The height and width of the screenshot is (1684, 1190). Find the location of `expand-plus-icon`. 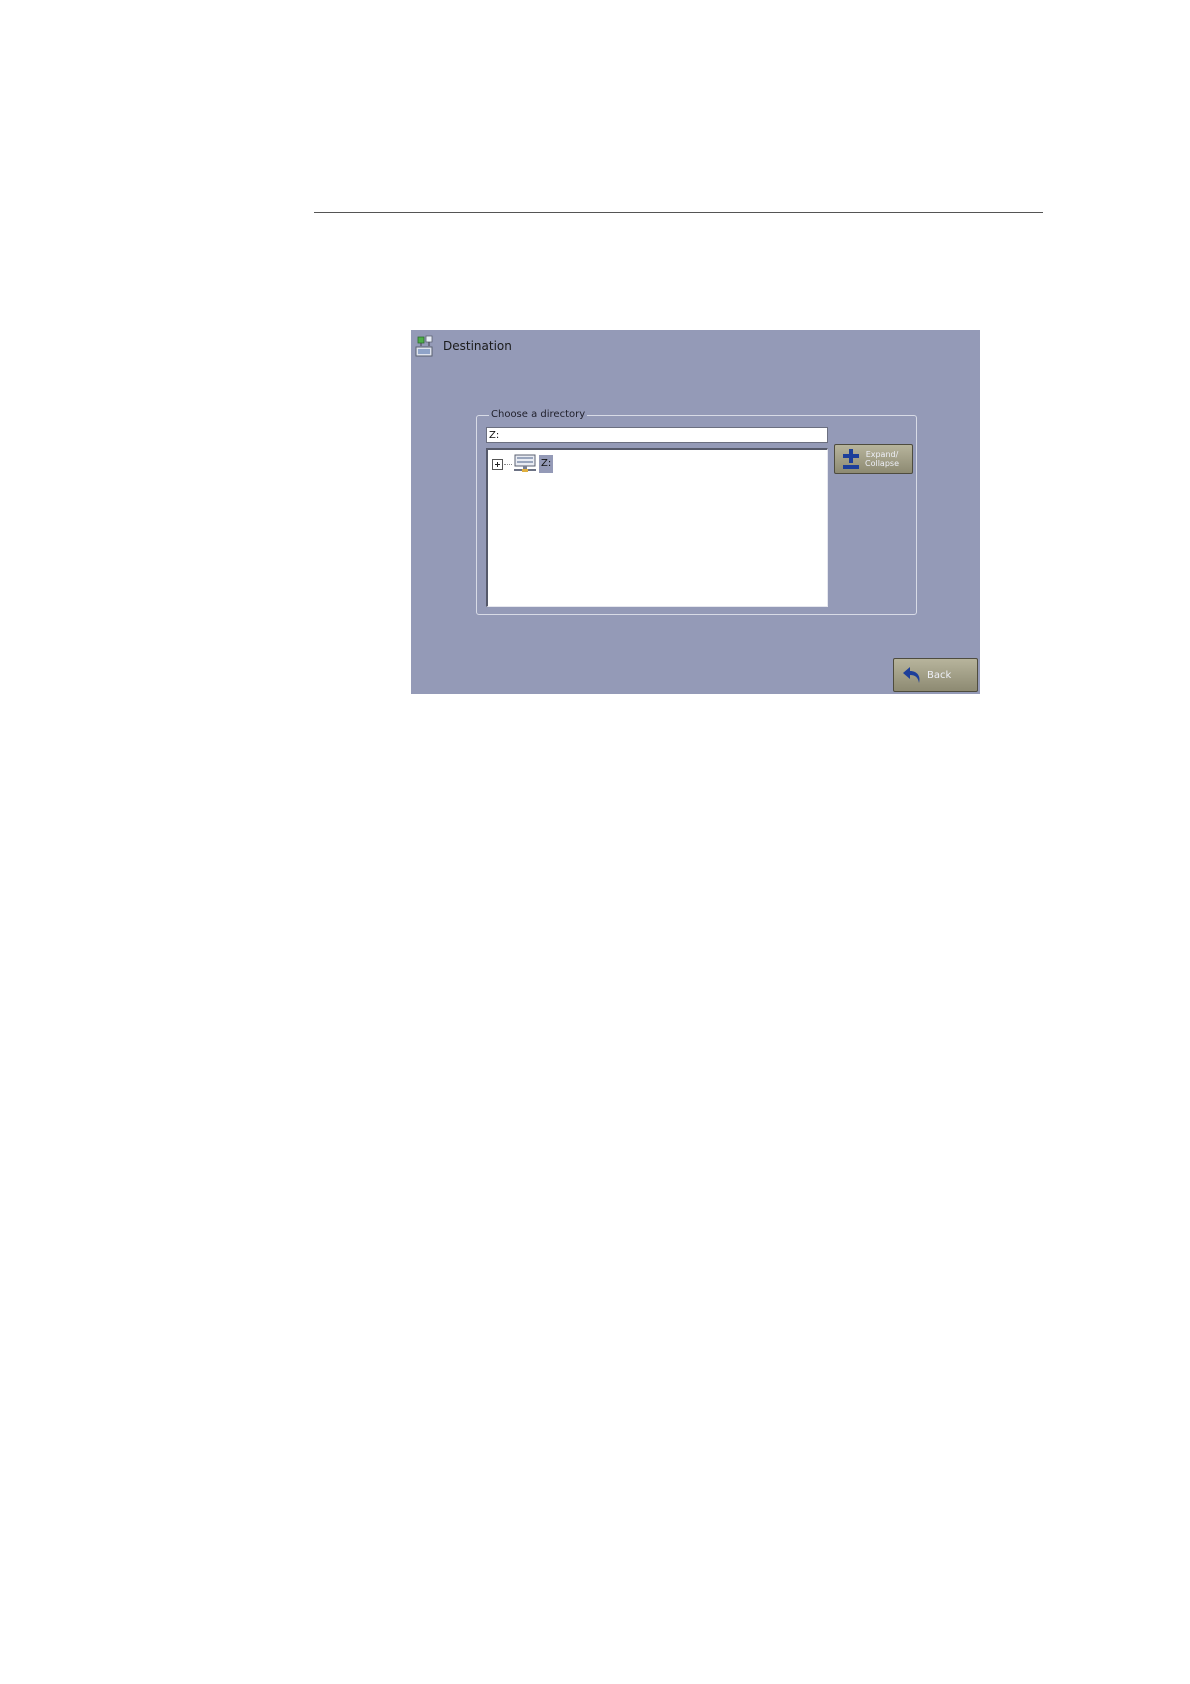

expand-plus-icon is located at coordinates (497, 464).